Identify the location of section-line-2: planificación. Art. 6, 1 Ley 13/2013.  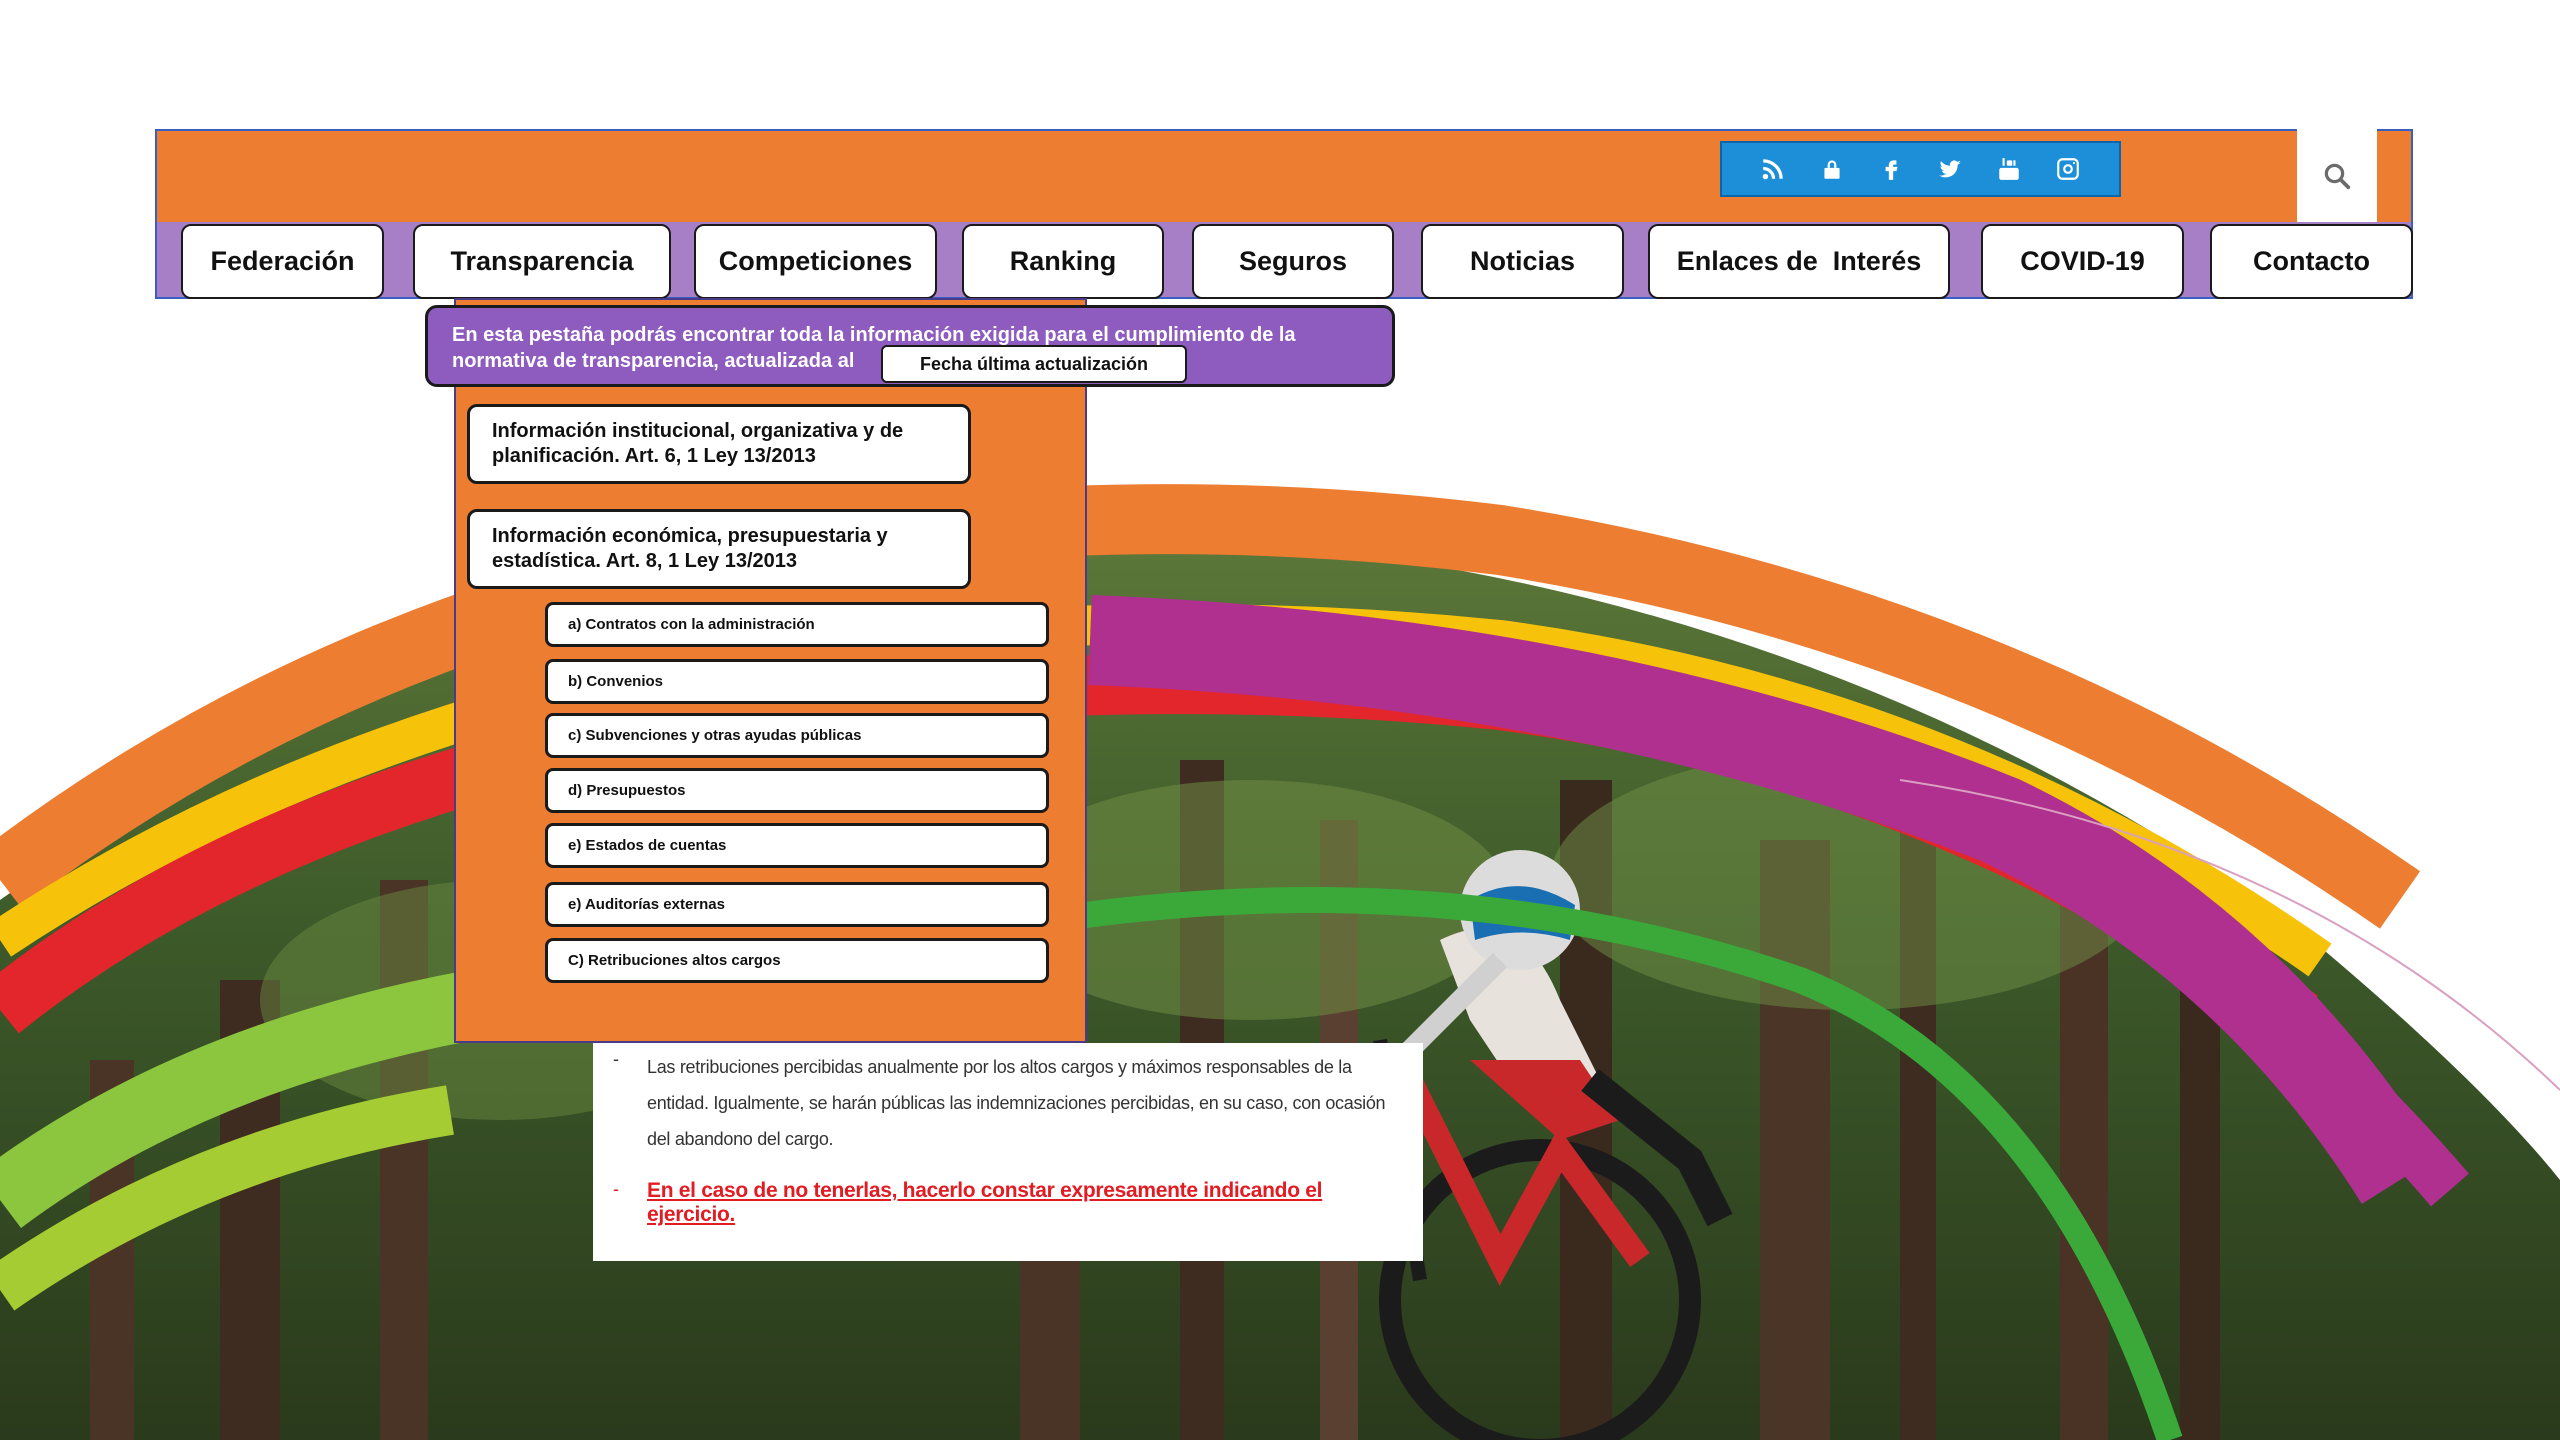
(654, 456).